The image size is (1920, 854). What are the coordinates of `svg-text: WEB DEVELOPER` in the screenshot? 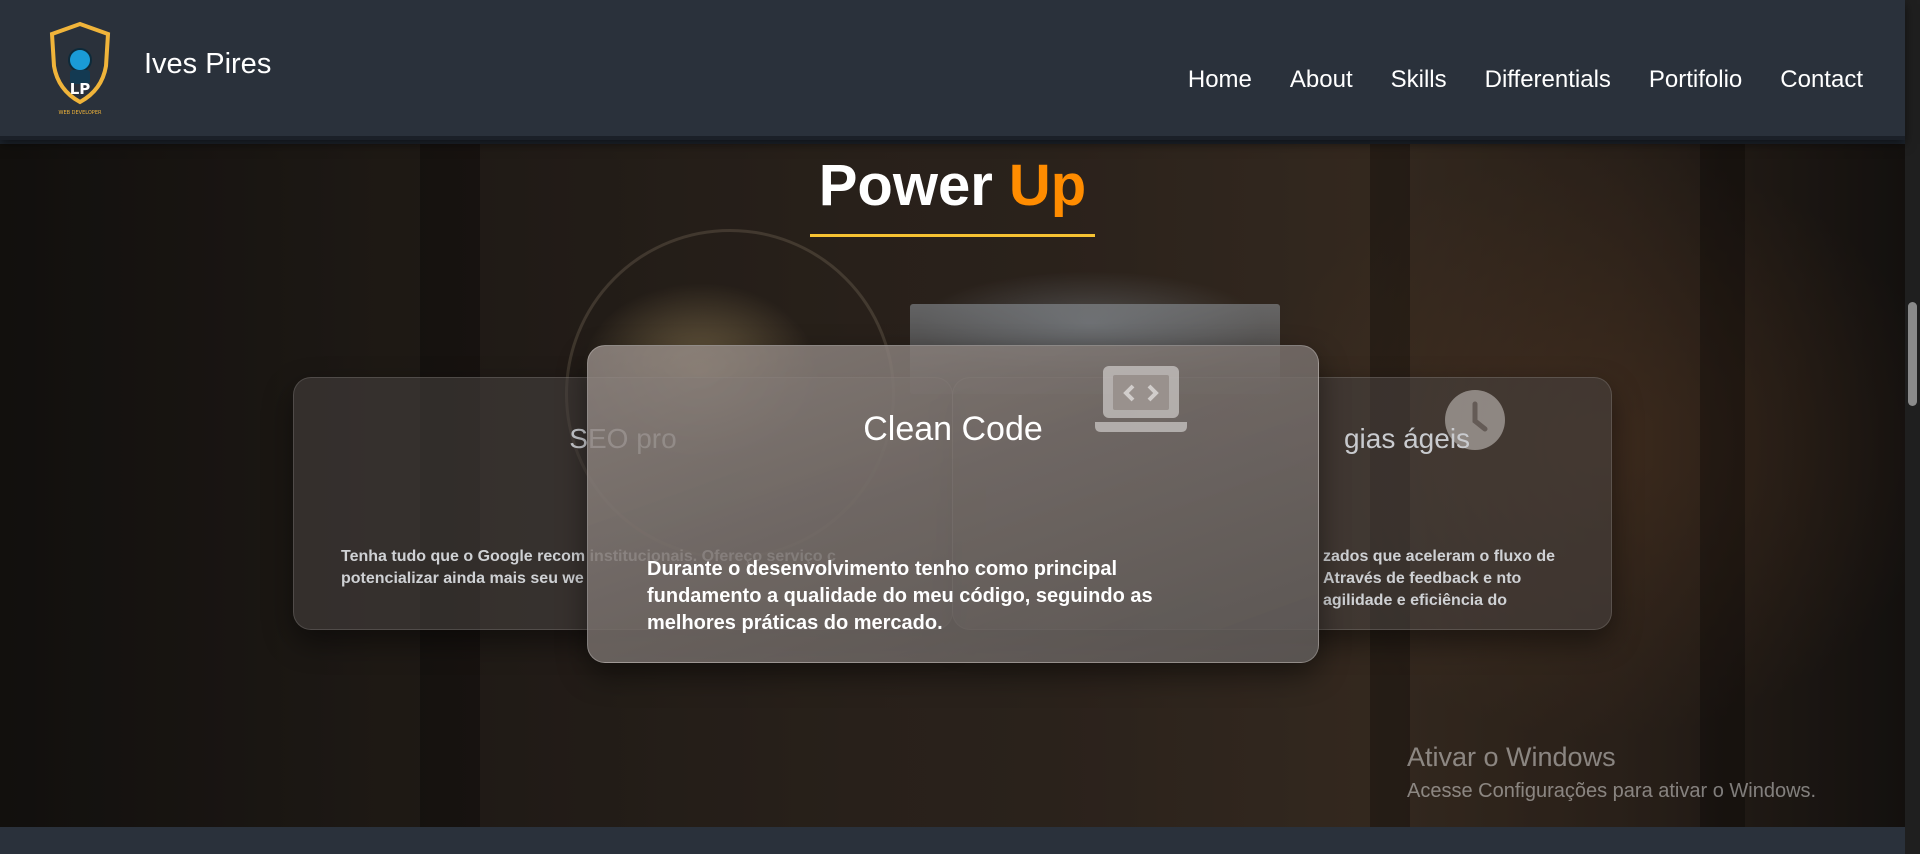 It's located at (80, 113).